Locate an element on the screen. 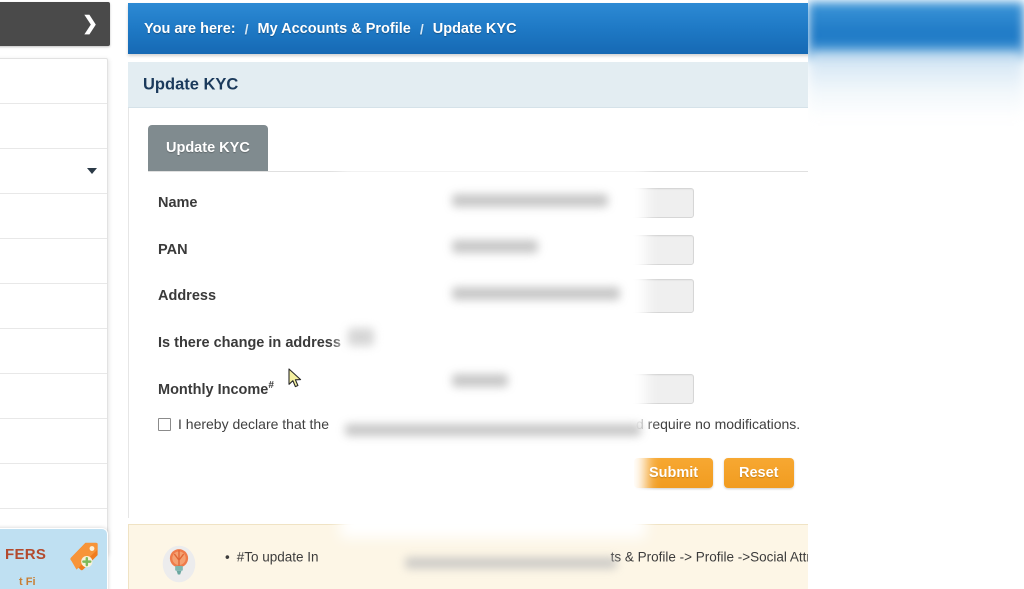 The height and width of the screenshot is (589, 1024). label-address: Address is located at coordinates (187, 296).